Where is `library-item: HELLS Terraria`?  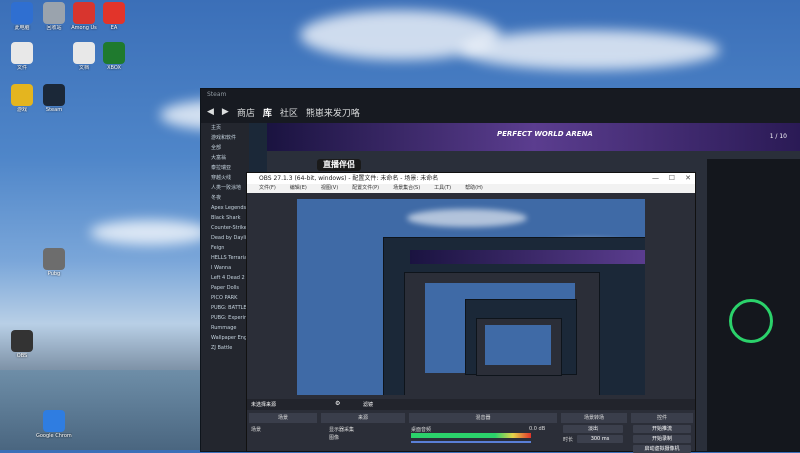
library-item: HELLS Terraria is located at coordinates (225, 258).